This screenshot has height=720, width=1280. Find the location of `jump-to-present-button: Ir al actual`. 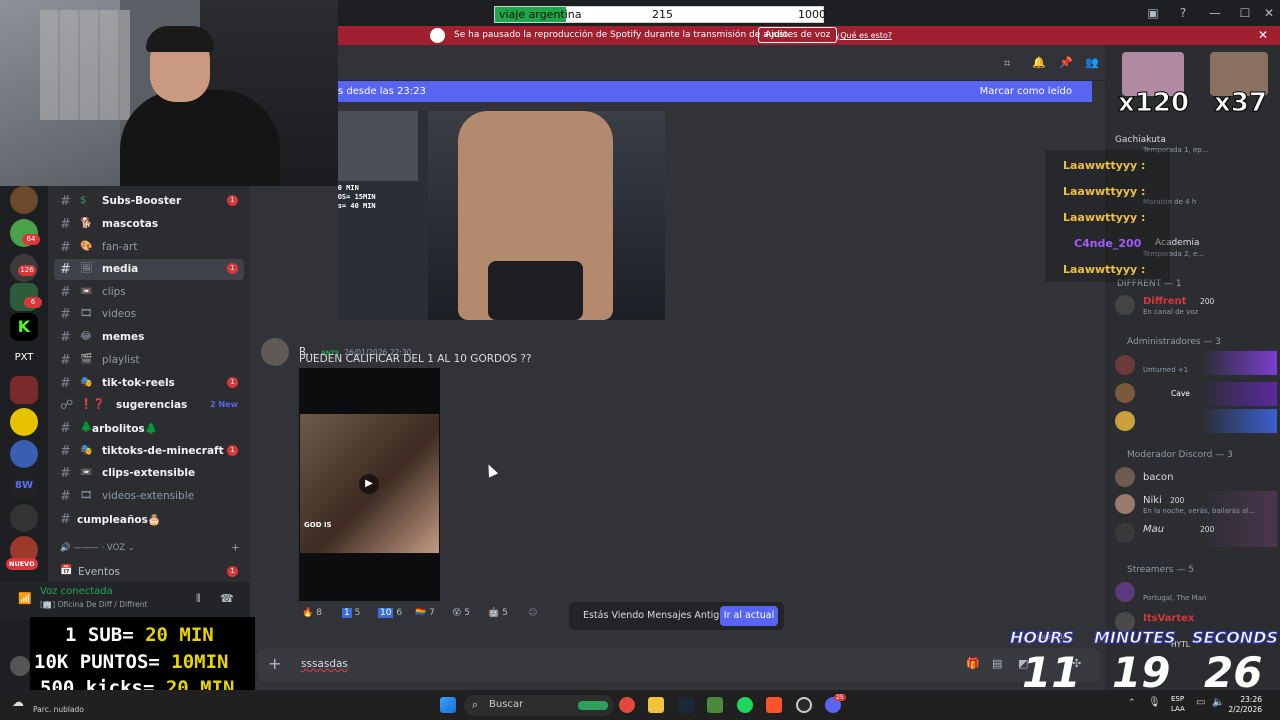

jump-to-present-button: Ir al actual is located at coordinates (749, 616).